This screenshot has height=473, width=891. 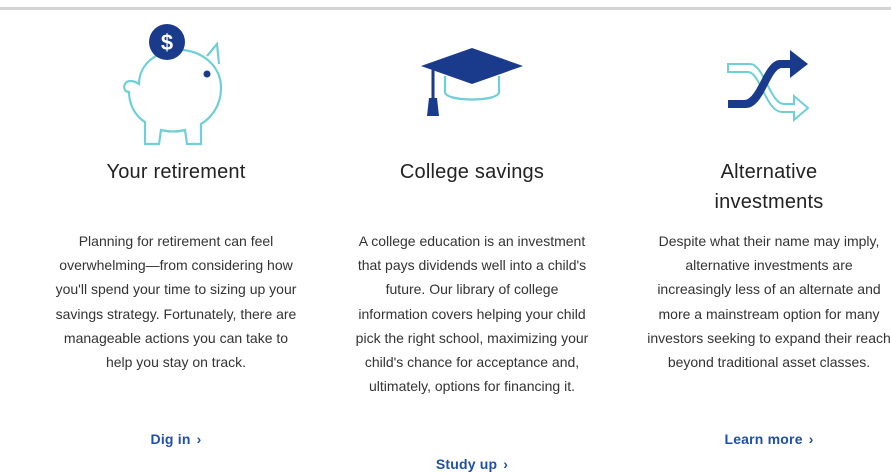 I want to click on piggy-bank-dollar-icon: $, so click(x=176, y=85).